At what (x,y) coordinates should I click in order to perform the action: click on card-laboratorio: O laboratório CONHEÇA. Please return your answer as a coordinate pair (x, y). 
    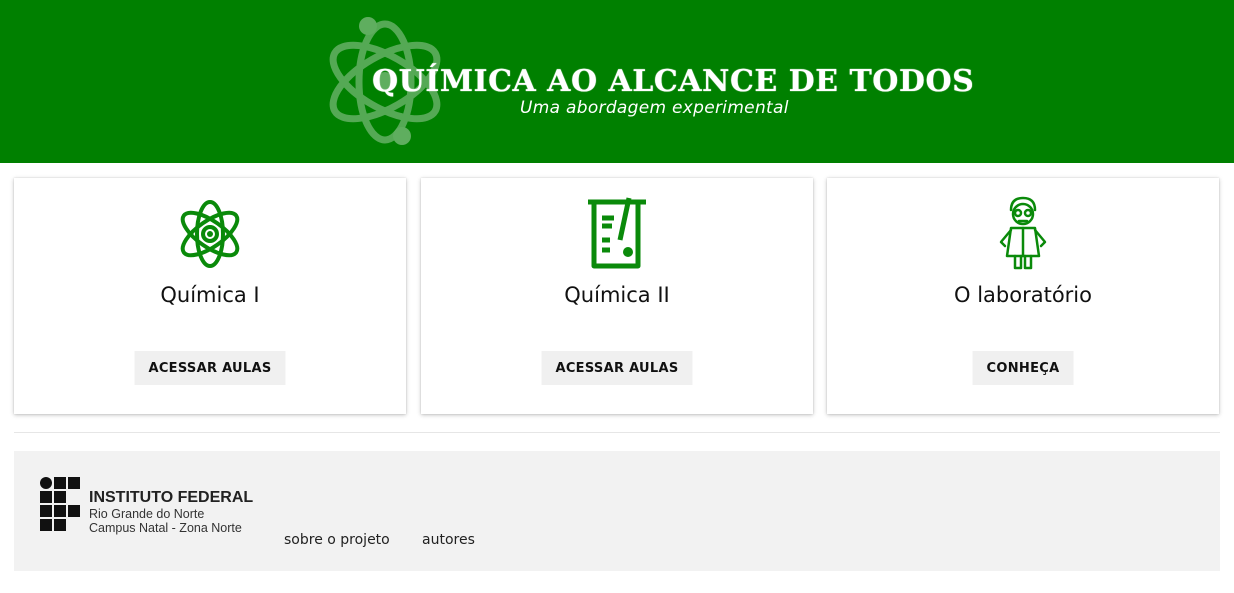
    Looking at the image, I should click on (1023, 296).